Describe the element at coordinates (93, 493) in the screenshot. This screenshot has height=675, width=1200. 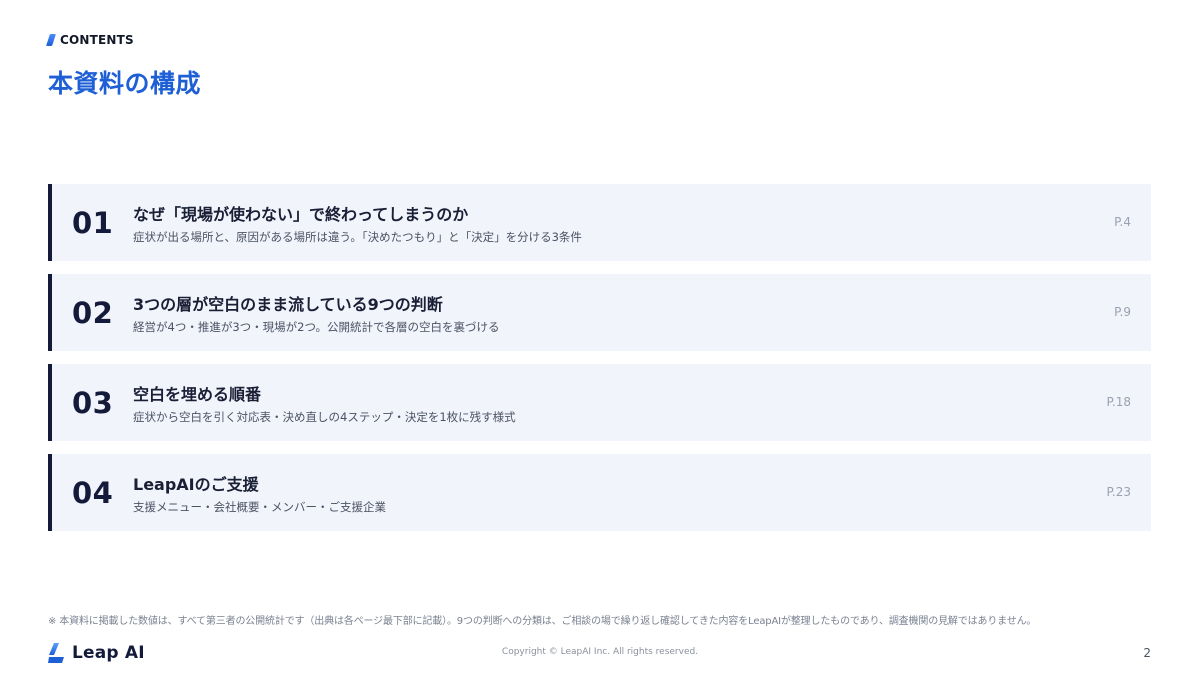
I see `toc-number: 04` at that location.